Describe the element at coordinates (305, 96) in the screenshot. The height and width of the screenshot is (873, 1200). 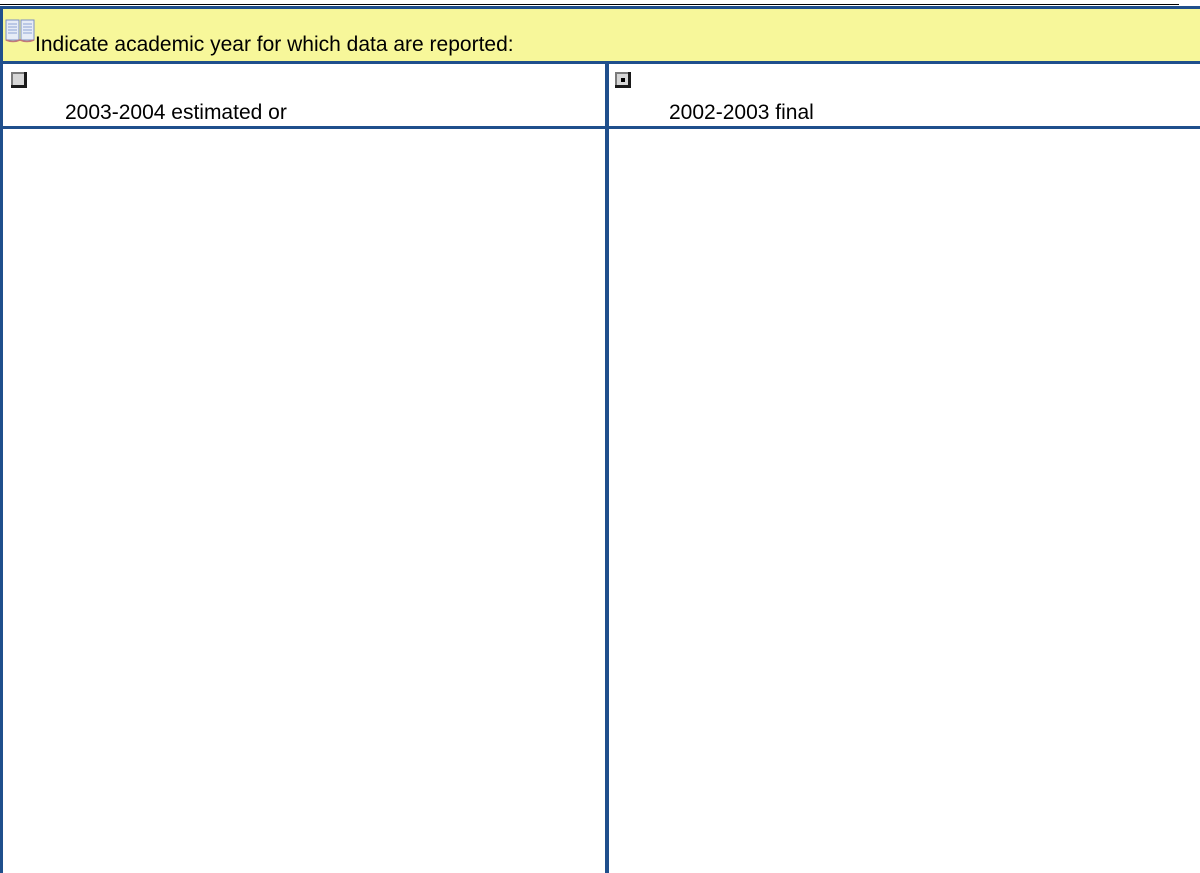
I see `option-2003-2004-estimated: 2003-2004 estimated or` at that location.